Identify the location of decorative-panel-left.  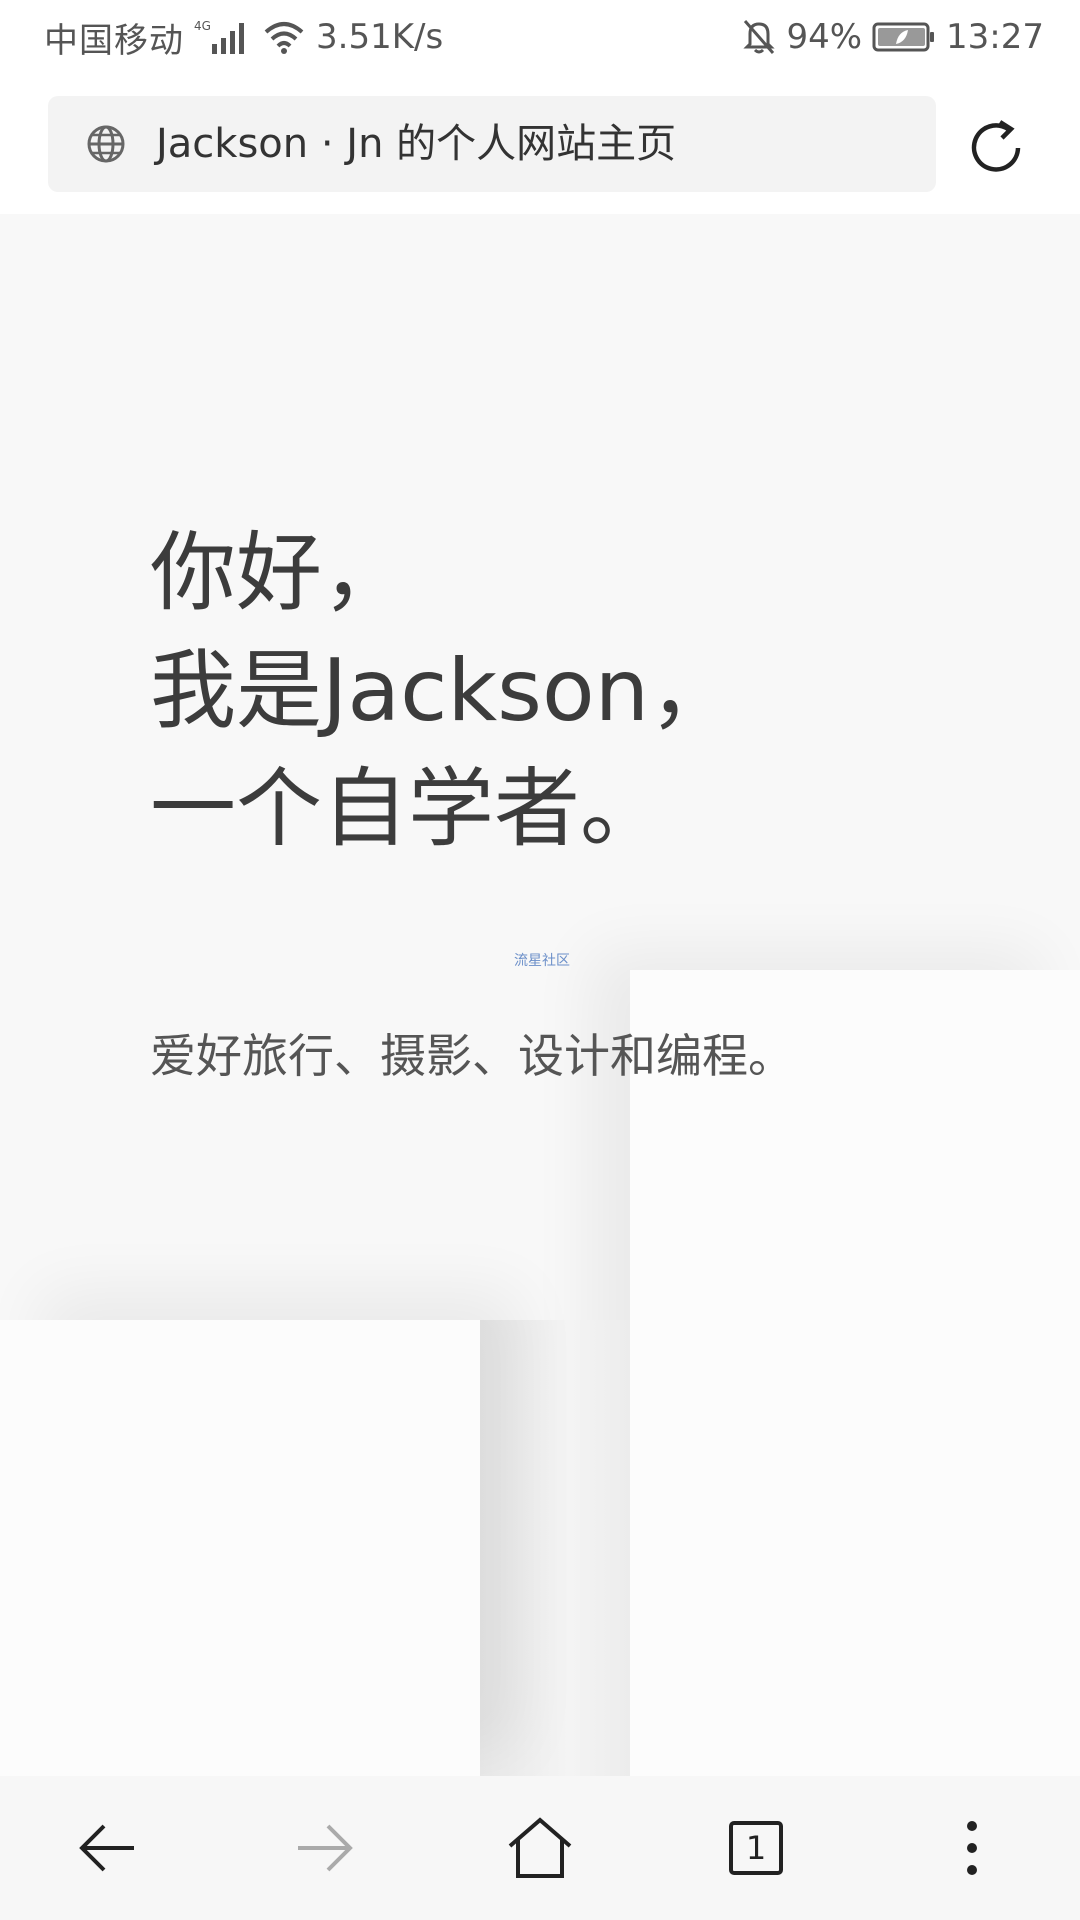
(240, 1548).